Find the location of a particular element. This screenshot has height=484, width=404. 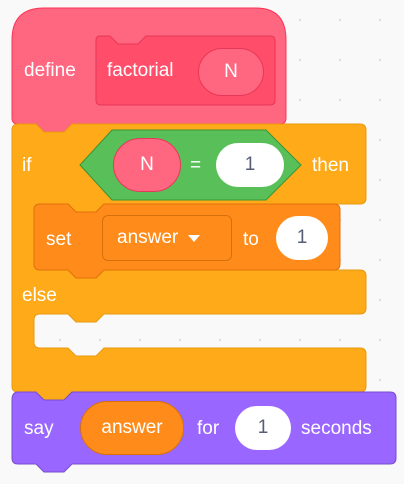

to-label: to is located at coordinates (251, 239).